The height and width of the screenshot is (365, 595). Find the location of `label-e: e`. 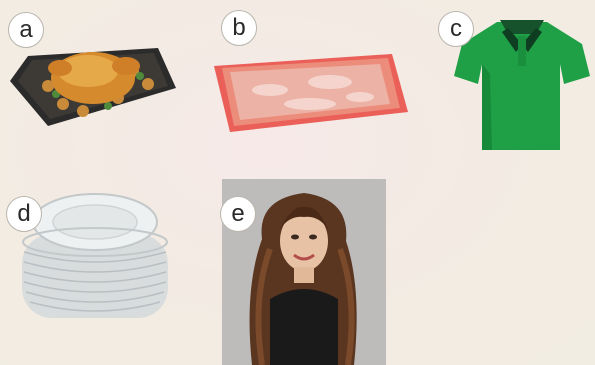

label-e: e is located at coordinates (238, 214).